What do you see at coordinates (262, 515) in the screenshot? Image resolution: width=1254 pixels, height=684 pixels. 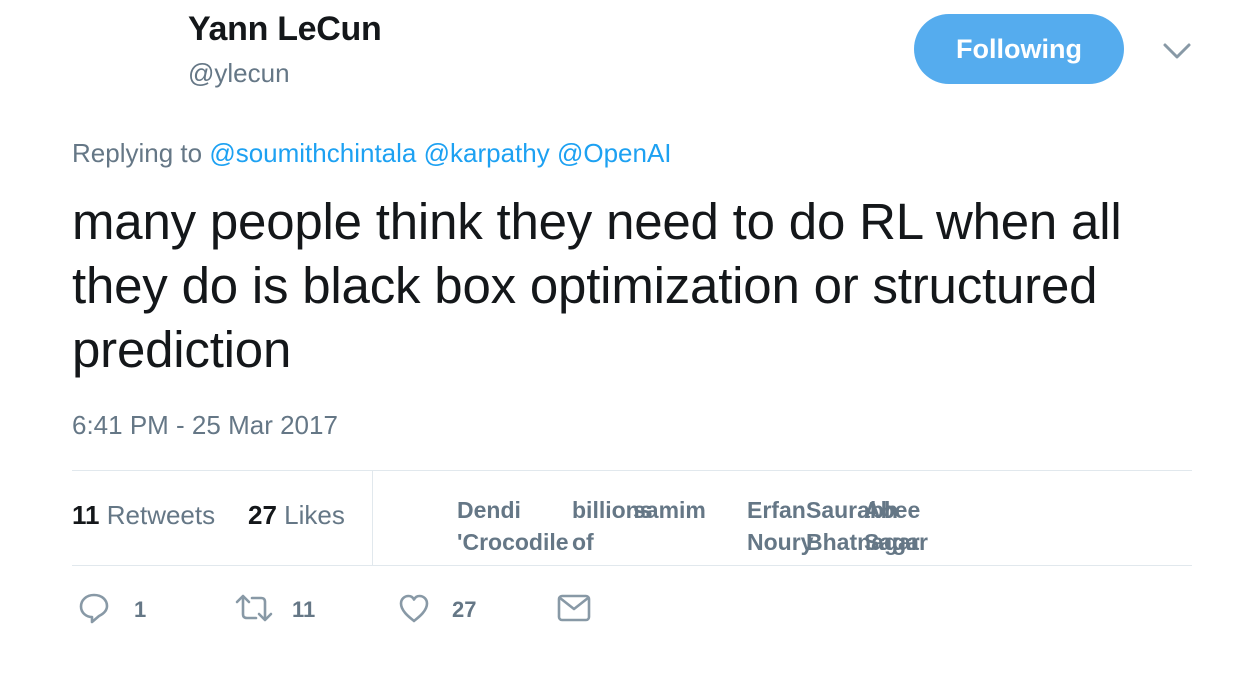 I see `likes-count: 27` at bounding box center [262, 515].